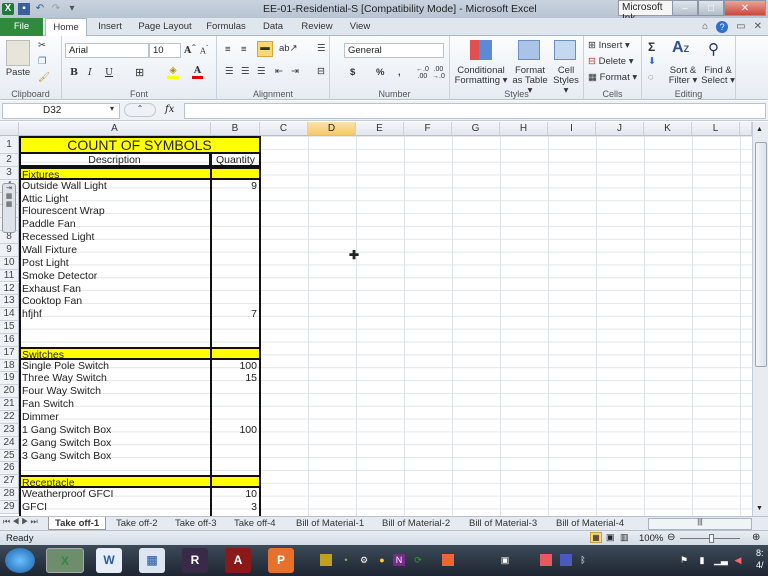 Image resolution: width=768 pixels, height=576 pixels. I want to click on copy-icon: ❐, so click(42, 61).